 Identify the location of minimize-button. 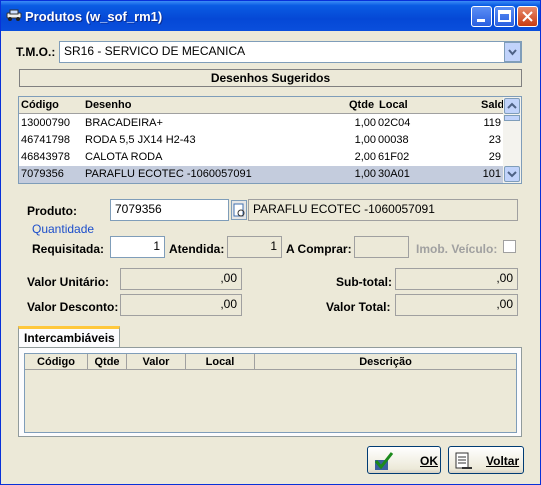
(481, 16).